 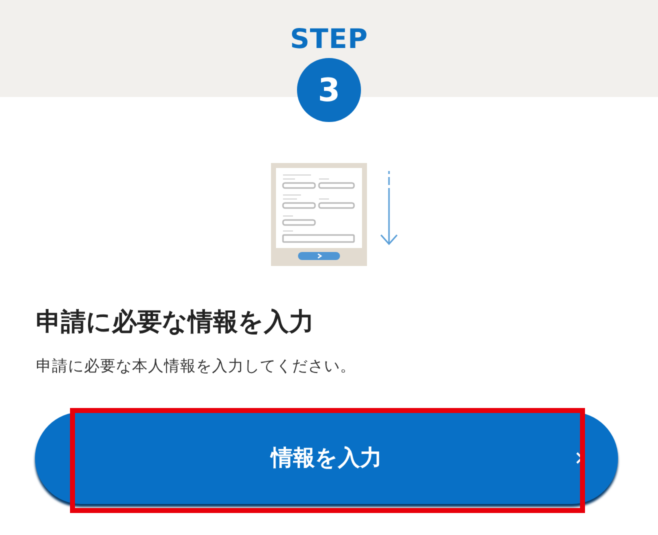 I want to click on step-number: 3, so click(x=329, y=90).